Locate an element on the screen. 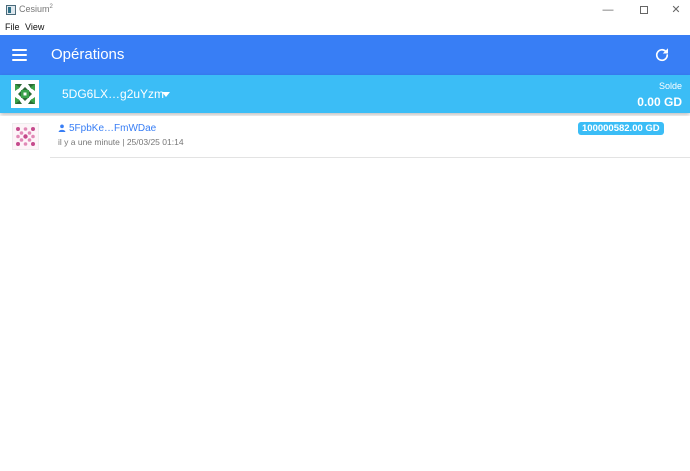 Image resolution: width=690 pixels, height=471 pixels. menu-file: File is located at coordinates (12, 27).